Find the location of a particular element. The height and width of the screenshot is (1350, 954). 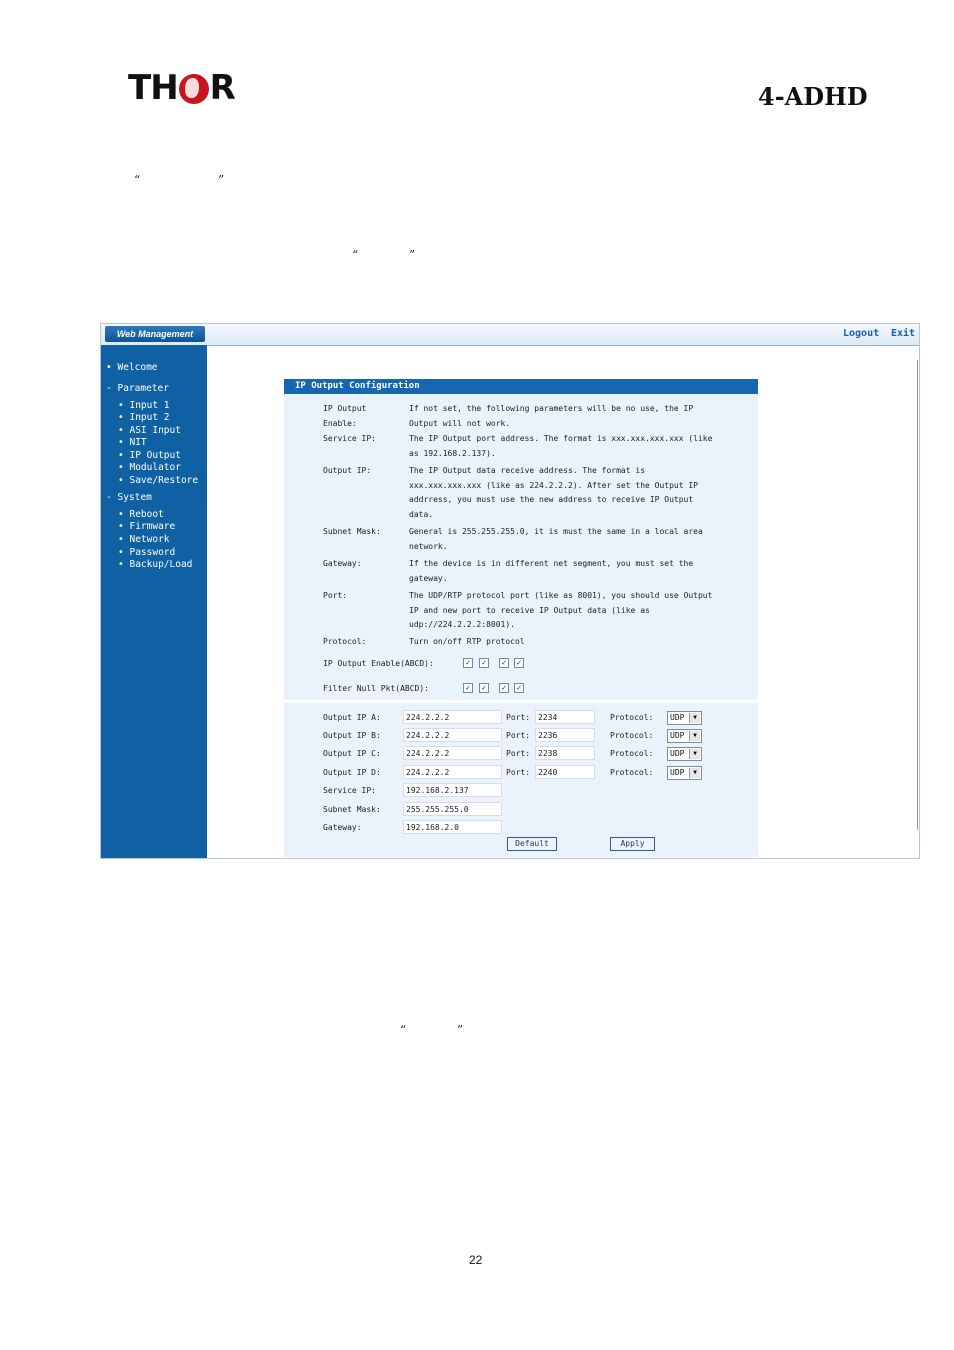

output-ip-c-label: Output IP C: is located at coordinates (352, 753).